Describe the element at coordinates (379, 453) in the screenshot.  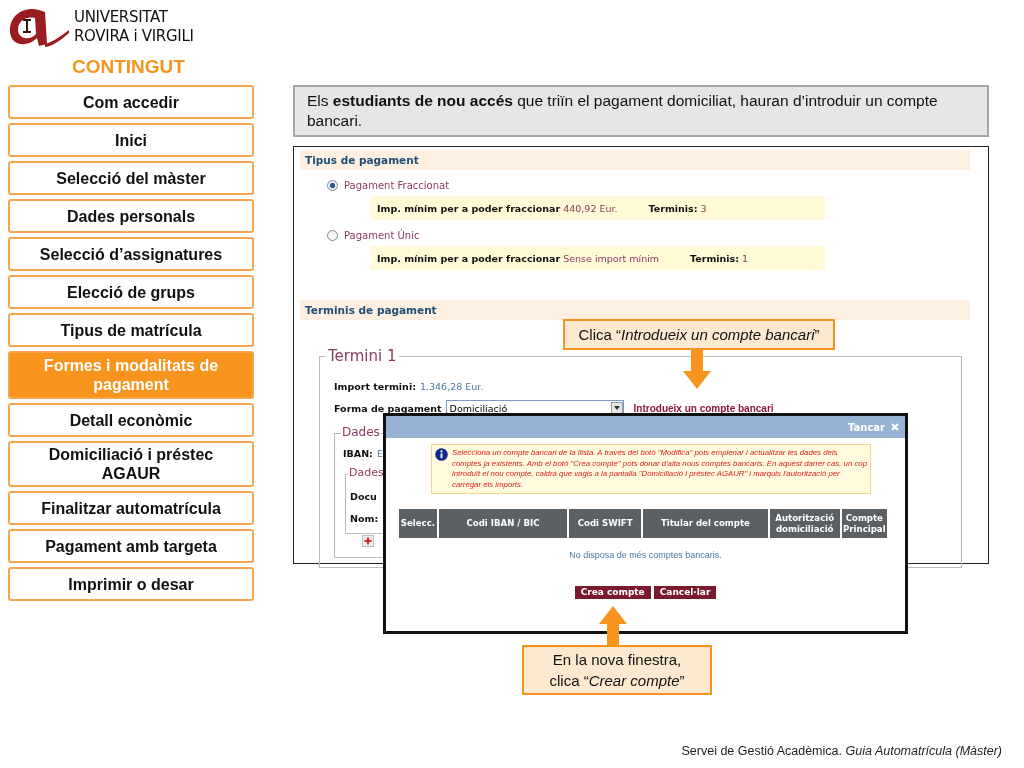
I see `field-value: E` at that location.